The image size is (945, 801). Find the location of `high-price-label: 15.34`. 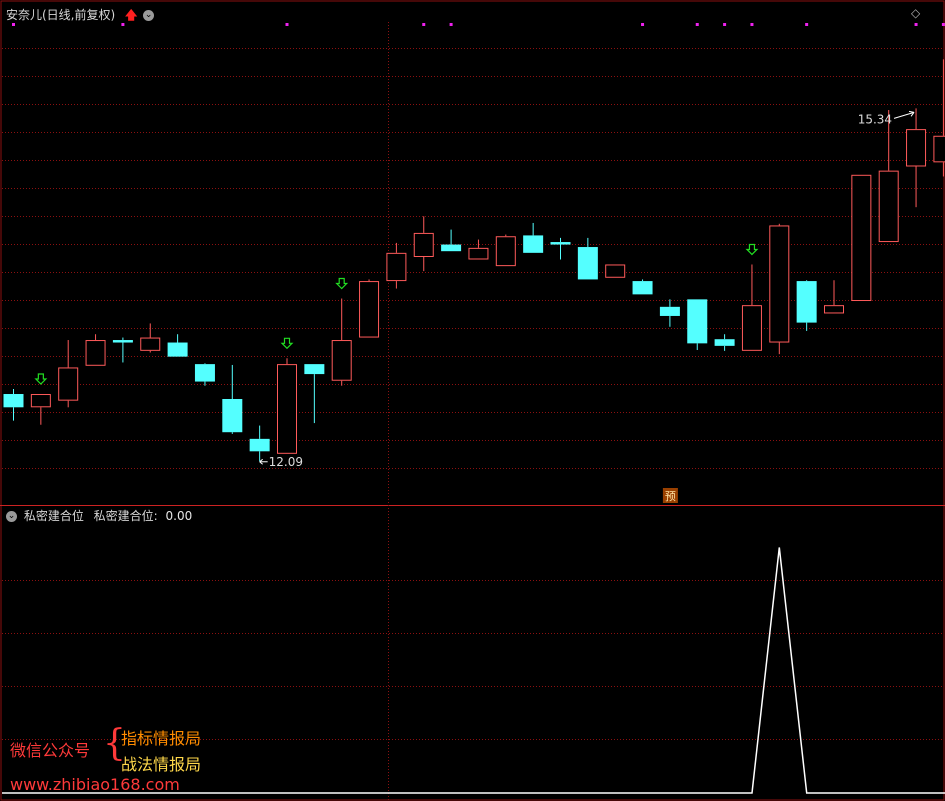

high-price-label: 15.34 is located at coordinates (875, 119).